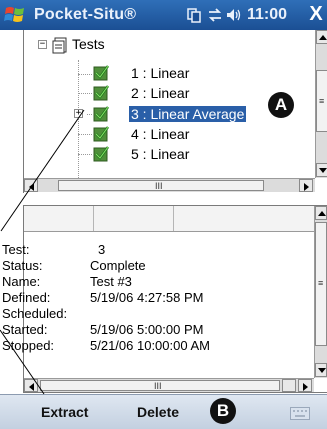 The width and height of the screenshot is (327, 429). What do you see at coordinates (111, 281) in the screenshot?
I see `detail-value: Test #3` at bounding box center [111, 281].